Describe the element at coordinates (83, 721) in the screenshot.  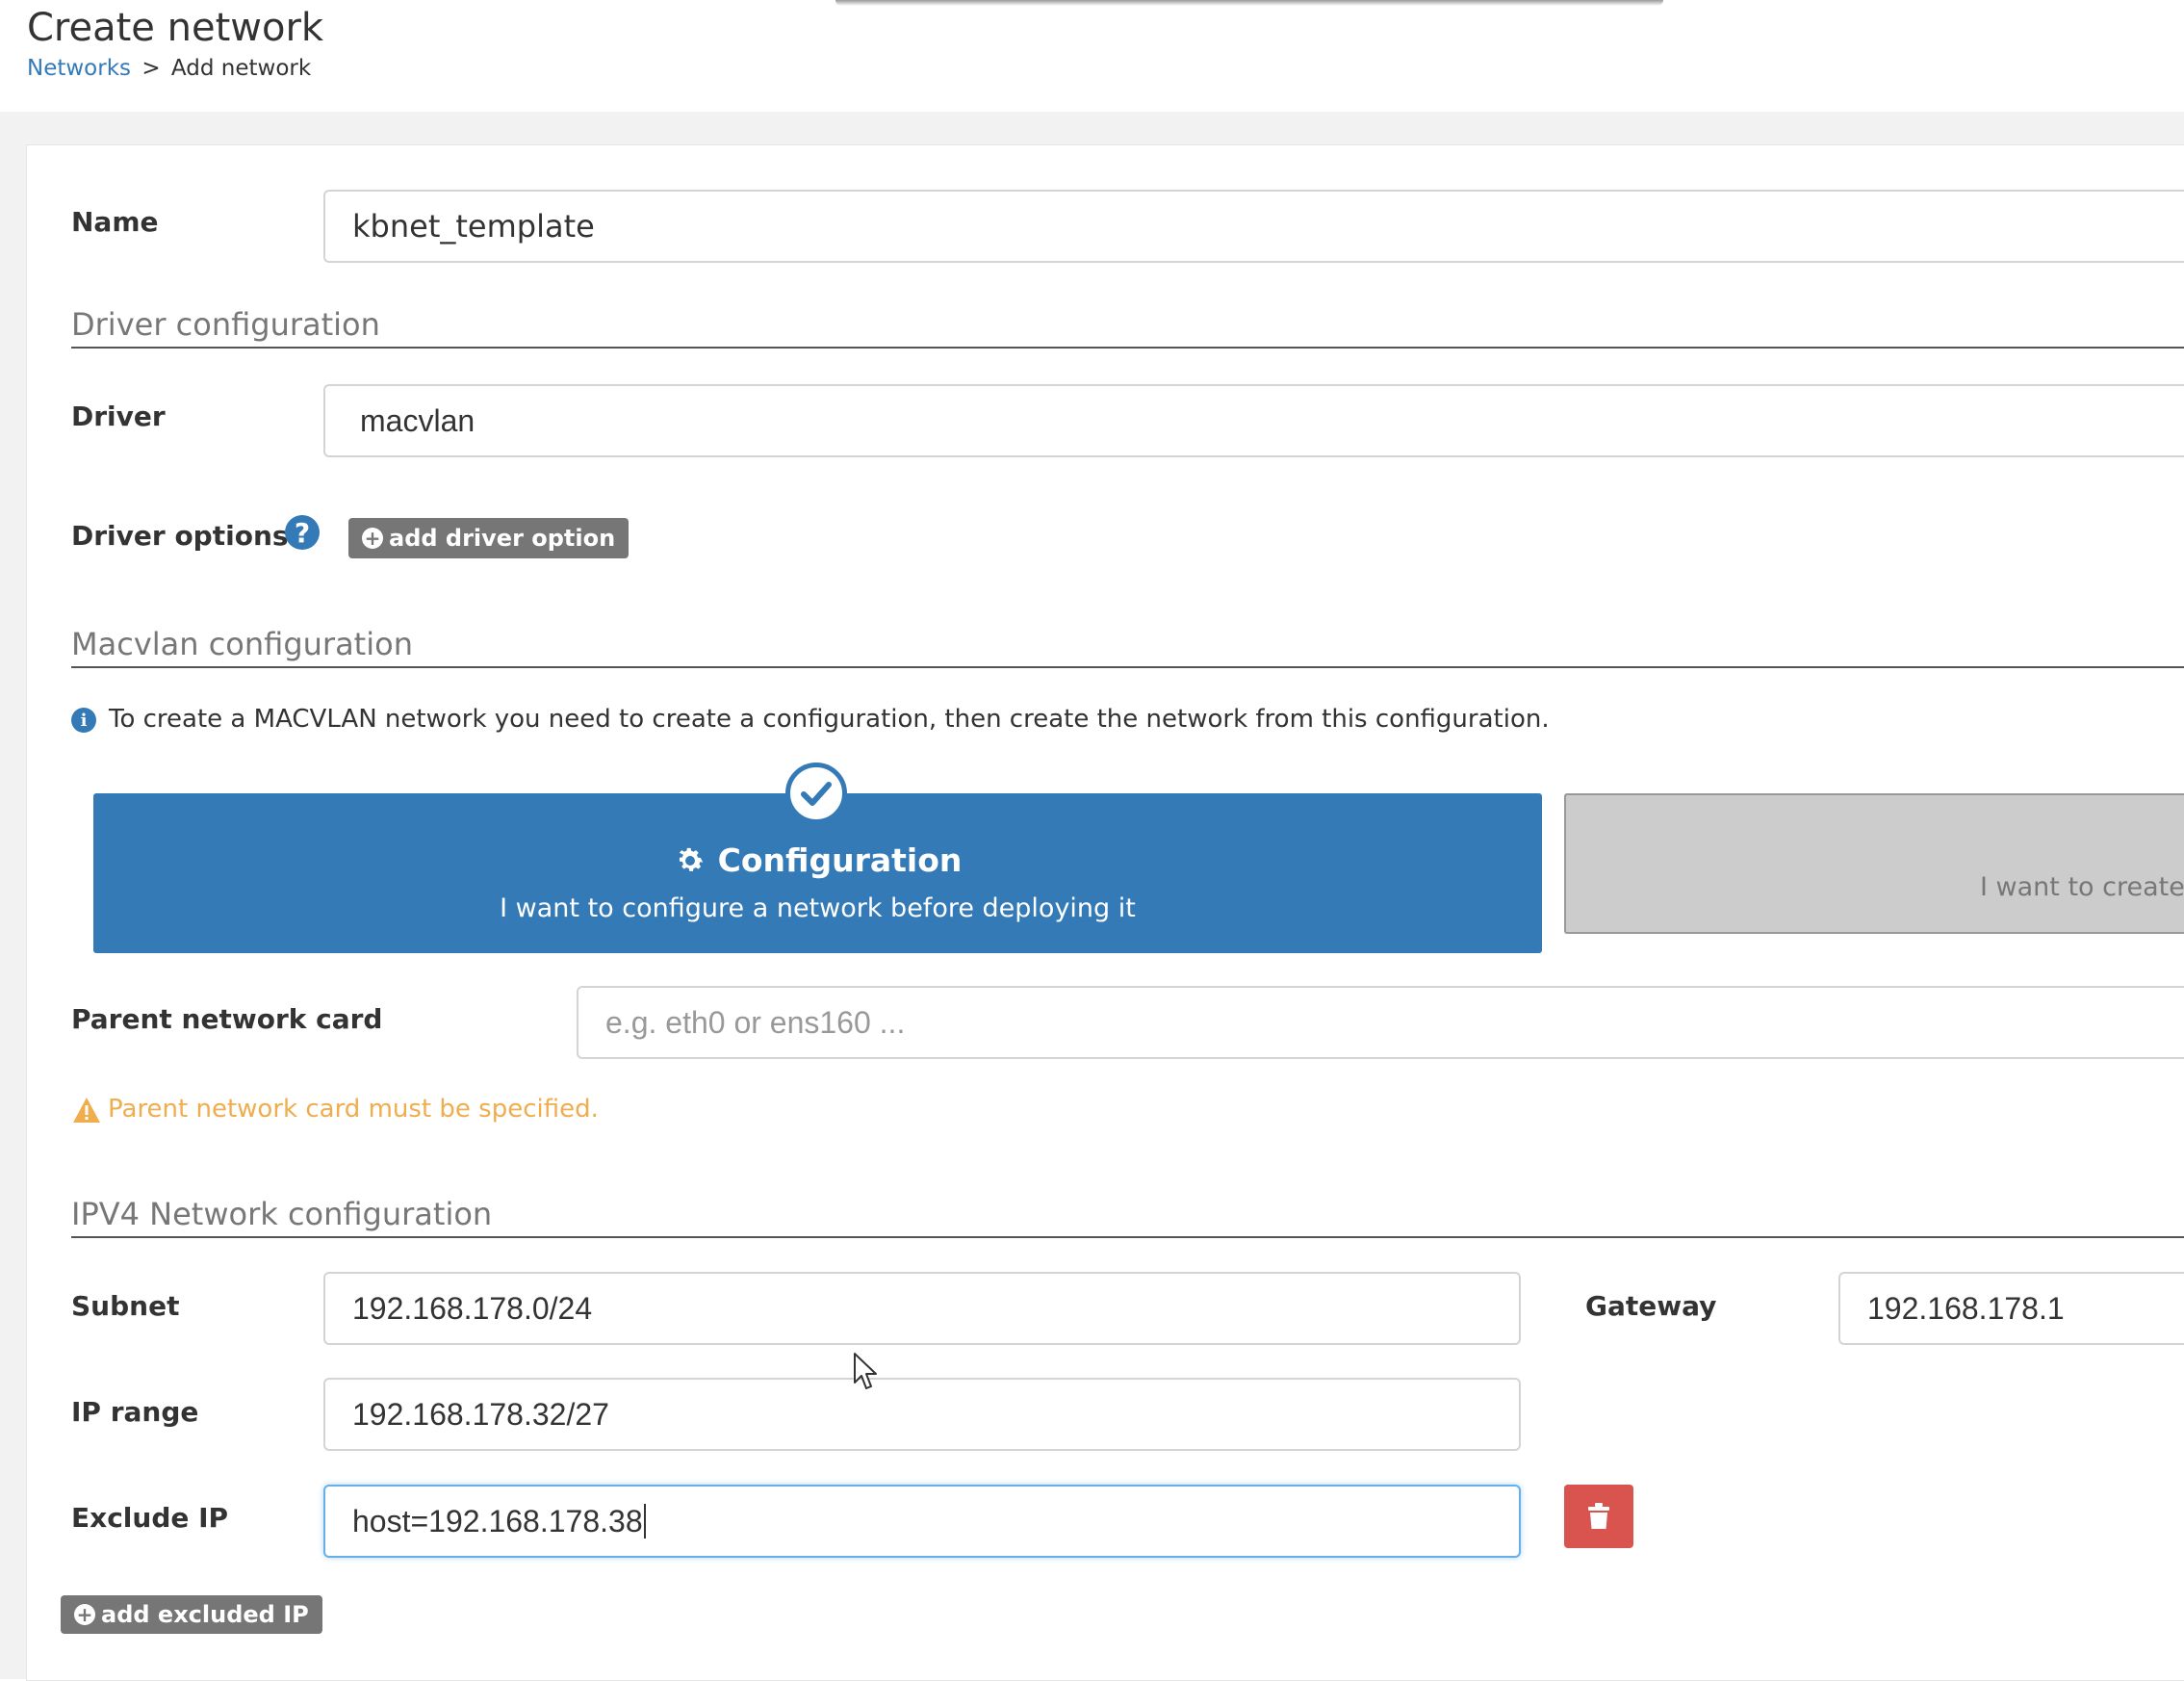
I see `info-icon: i` at that location.